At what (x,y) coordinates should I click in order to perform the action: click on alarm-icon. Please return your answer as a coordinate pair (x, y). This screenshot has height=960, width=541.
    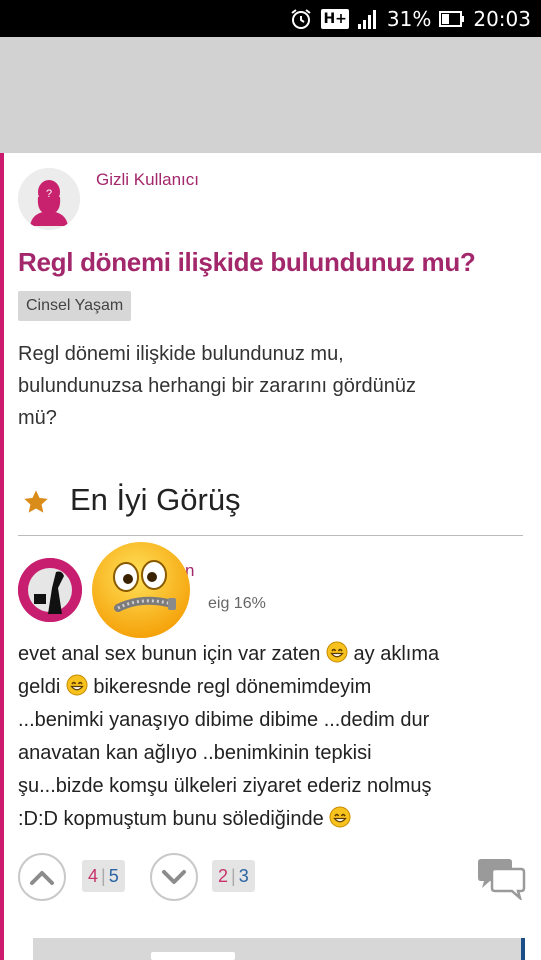
    Looking at the image, I should click on (301, 19).